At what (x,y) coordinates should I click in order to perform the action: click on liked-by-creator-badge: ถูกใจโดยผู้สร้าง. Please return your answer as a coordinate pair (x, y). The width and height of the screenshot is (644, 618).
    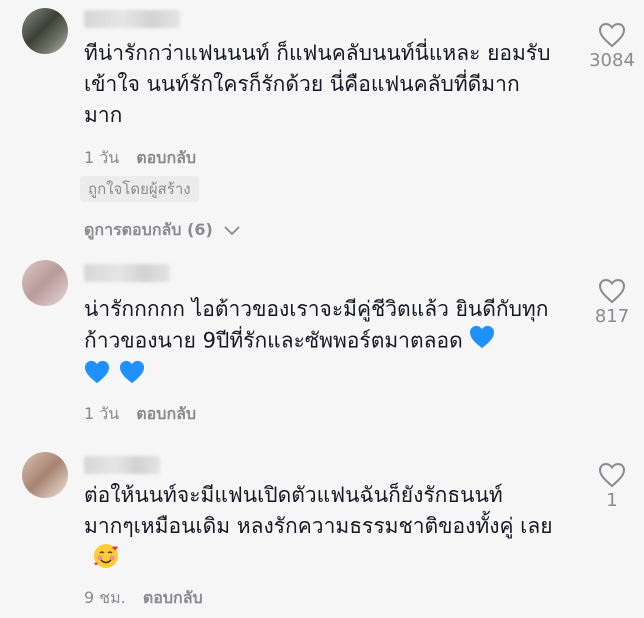
    Looking at the image, I should click on (139, 189).